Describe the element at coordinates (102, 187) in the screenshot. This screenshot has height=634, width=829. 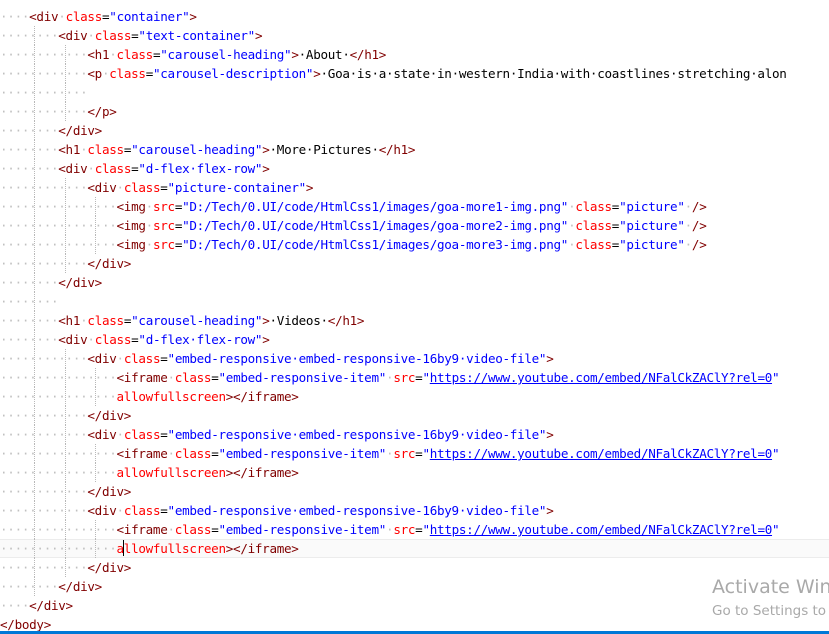
I see `tag-token: <div` at that location.